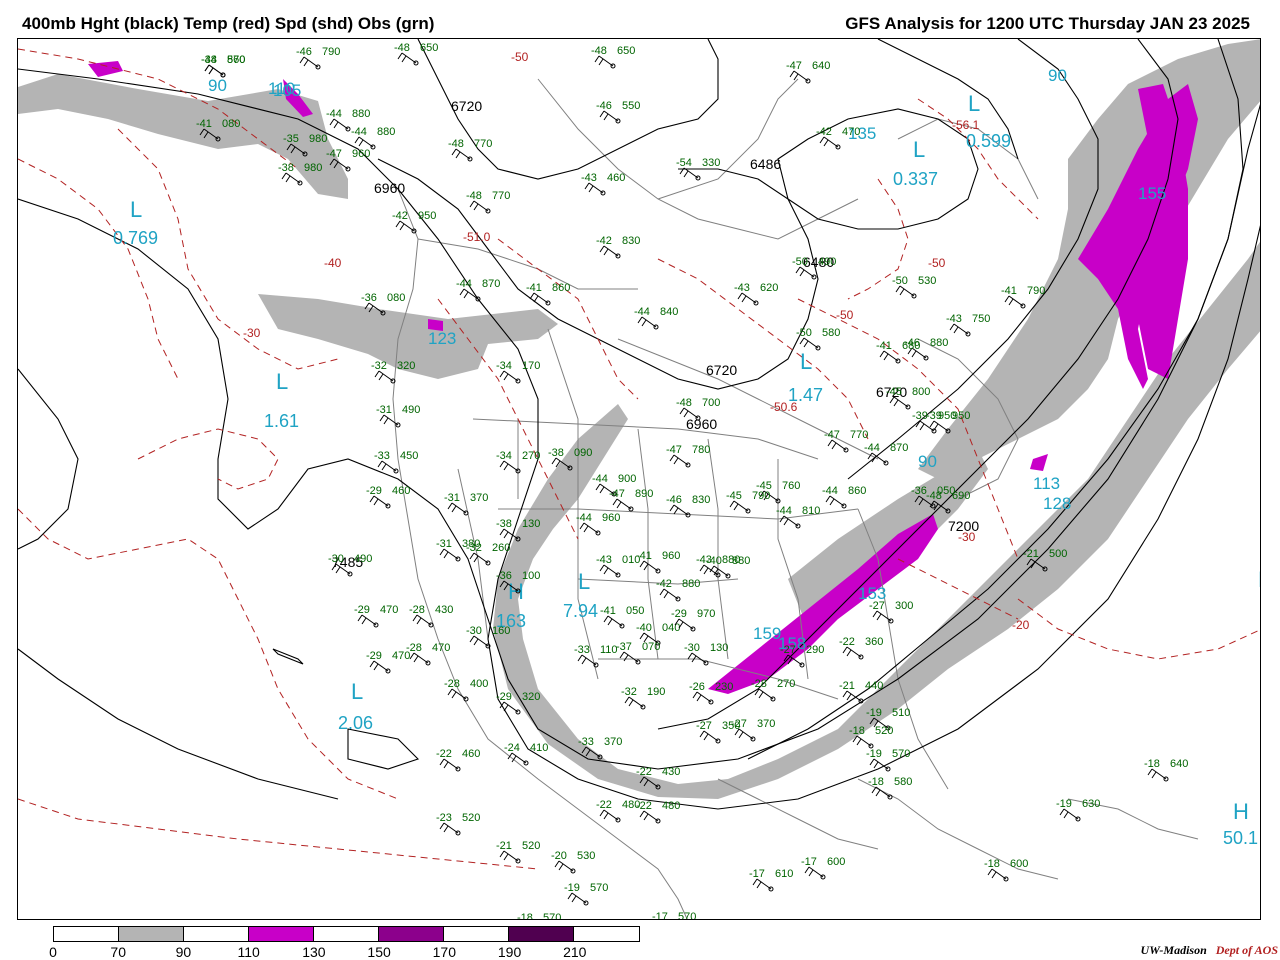 This screenshot has height=960, width=1280. Describe the element at coordinates (874, 642) in the screenshot. I see `obs-height: 360` at that location.